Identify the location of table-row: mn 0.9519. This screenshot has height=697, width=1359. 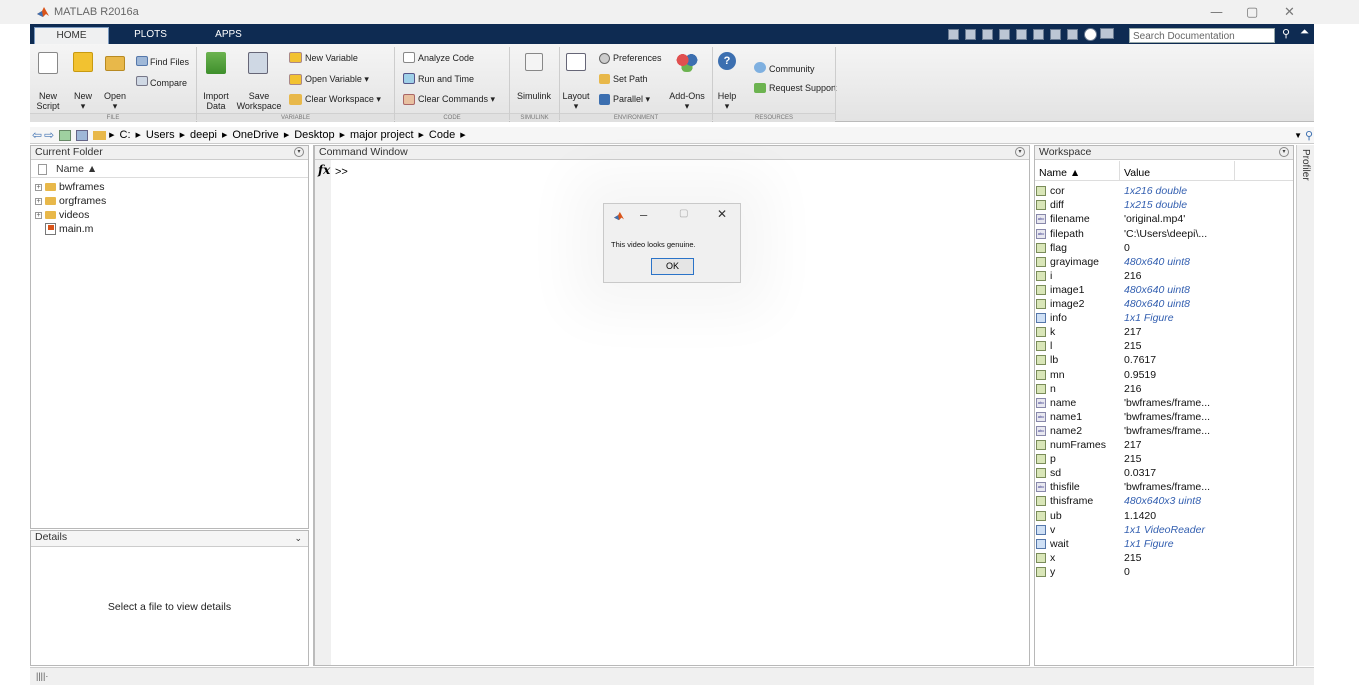
(1161, 374).